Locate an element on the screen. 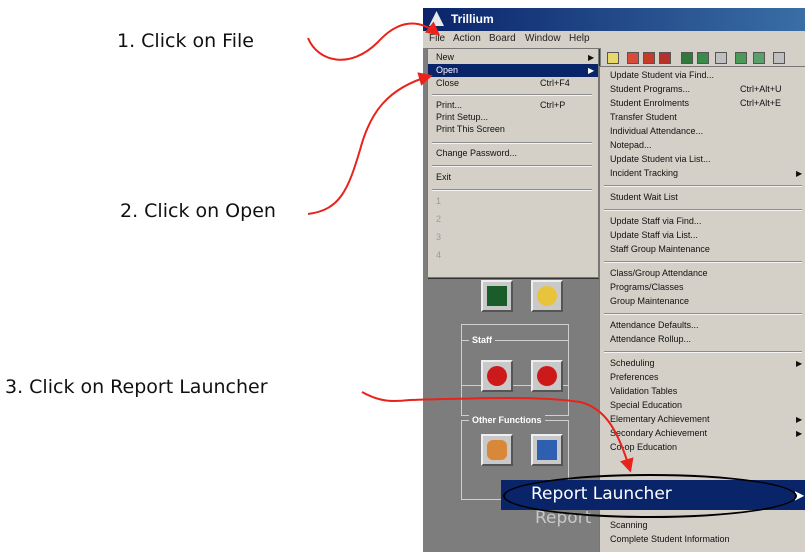 The height and width of the screenshot is (552, 805). highlight-ellipse is located at coordinates (650, 496).